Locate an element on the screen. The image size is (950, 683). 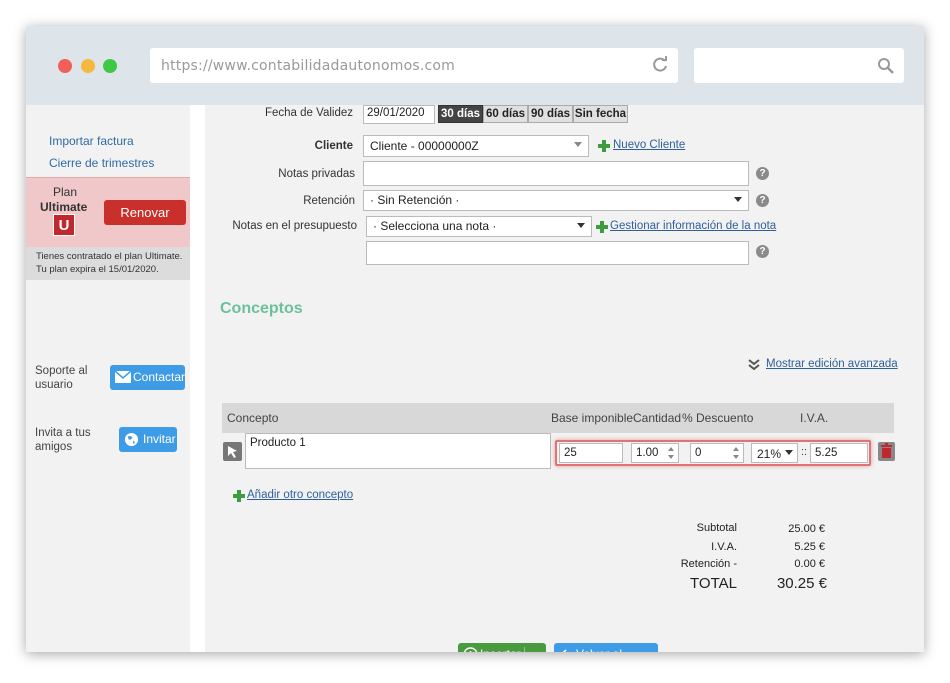
renew-button: Renovar is located at coordinates (145, 212).